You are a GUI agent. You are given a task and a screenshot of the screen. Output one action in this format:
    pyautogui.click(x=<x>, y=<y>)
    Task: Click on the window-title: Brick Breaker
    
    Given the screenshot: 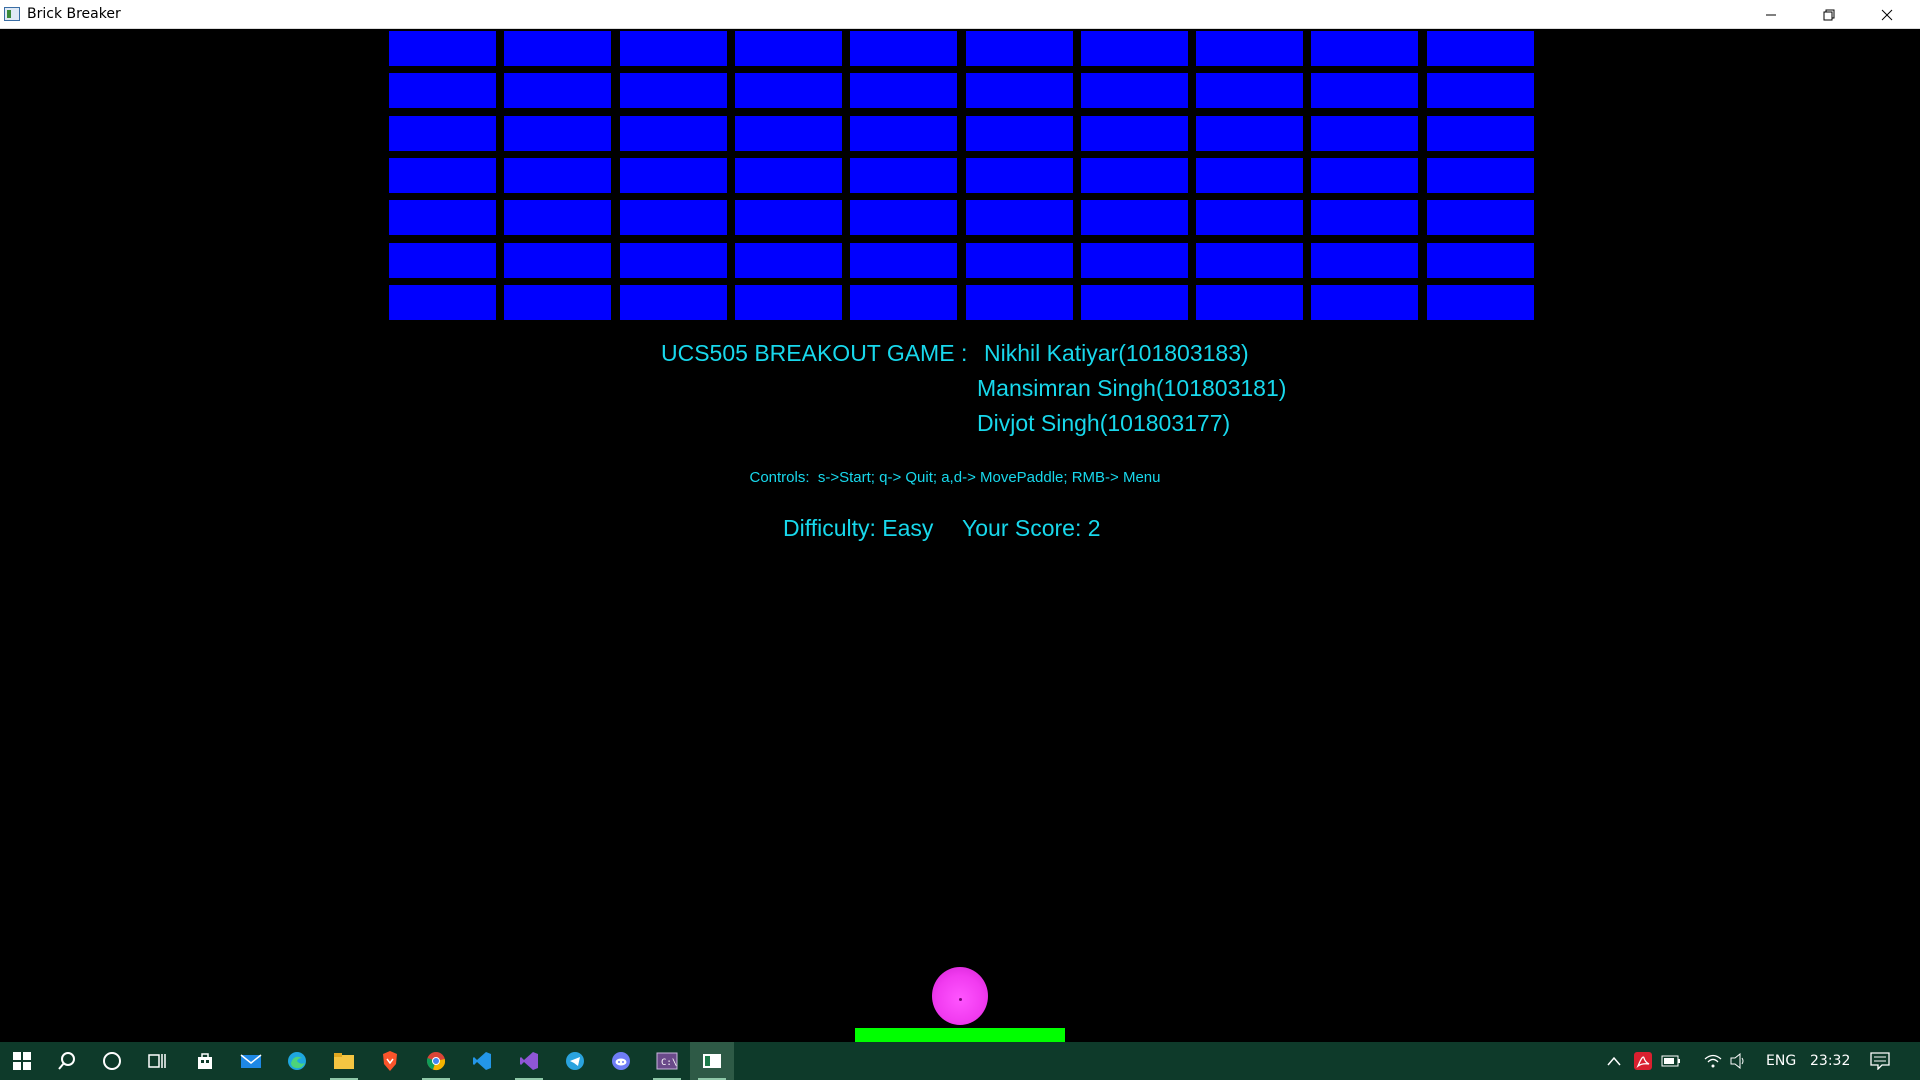 What is the action you would take?
    pyautogui.click(x=74, y=14)
    